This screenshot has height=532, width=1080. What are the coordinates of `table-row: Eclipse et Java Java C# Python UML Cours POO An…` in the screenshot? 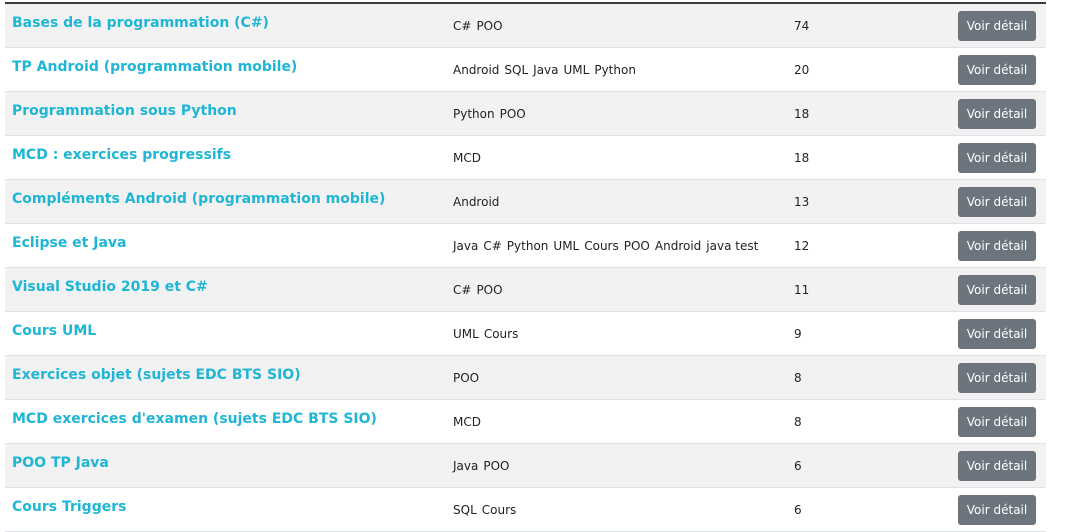 It's located at (525, 246).